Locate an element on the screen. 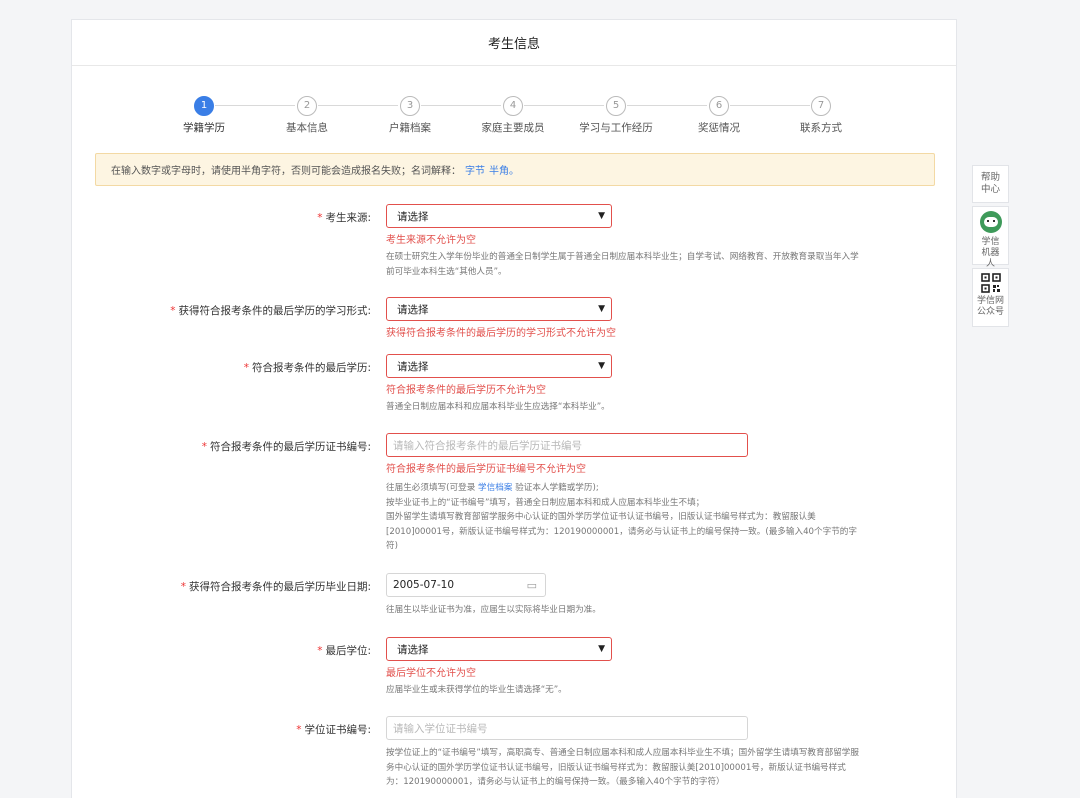  step-label: 联系方式 is located at coordinates (821, 128).